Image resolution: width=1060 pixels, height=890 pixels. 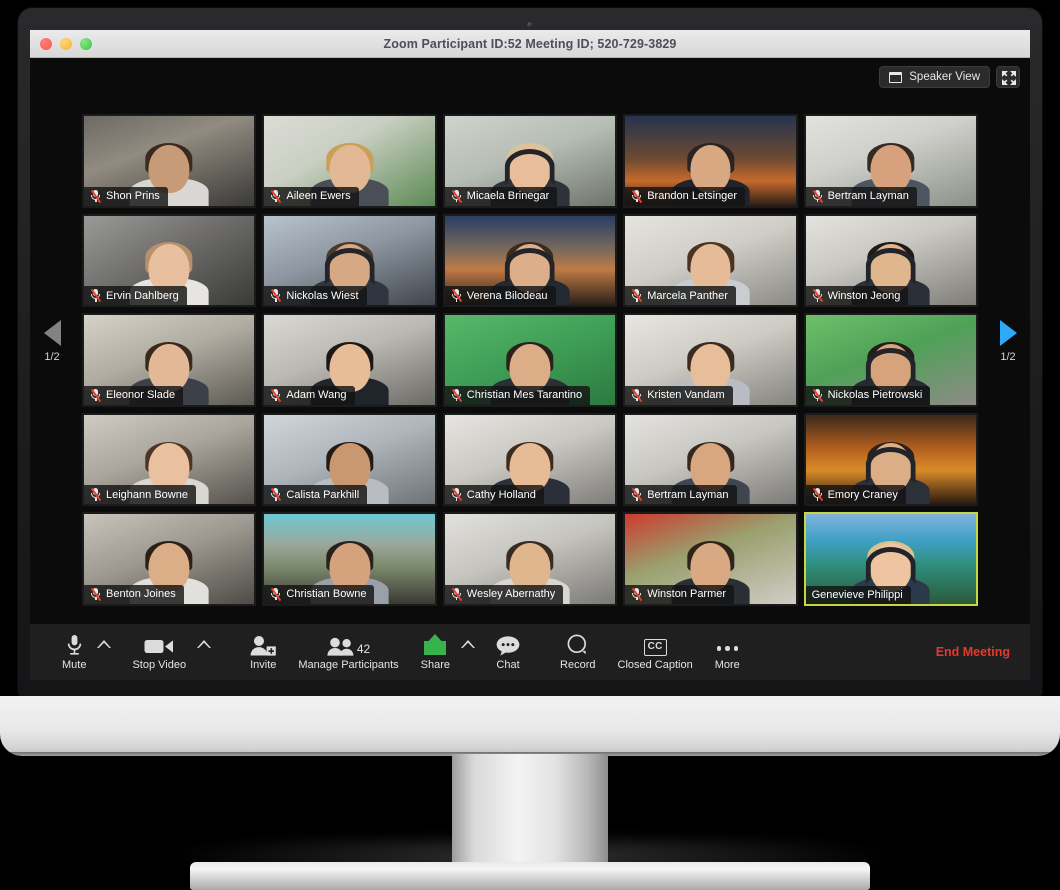 What do you see at coordinates (52, 356) in the screenshot?
I see `page-indicator-left: 1/2` at bounding box center [52, 356].